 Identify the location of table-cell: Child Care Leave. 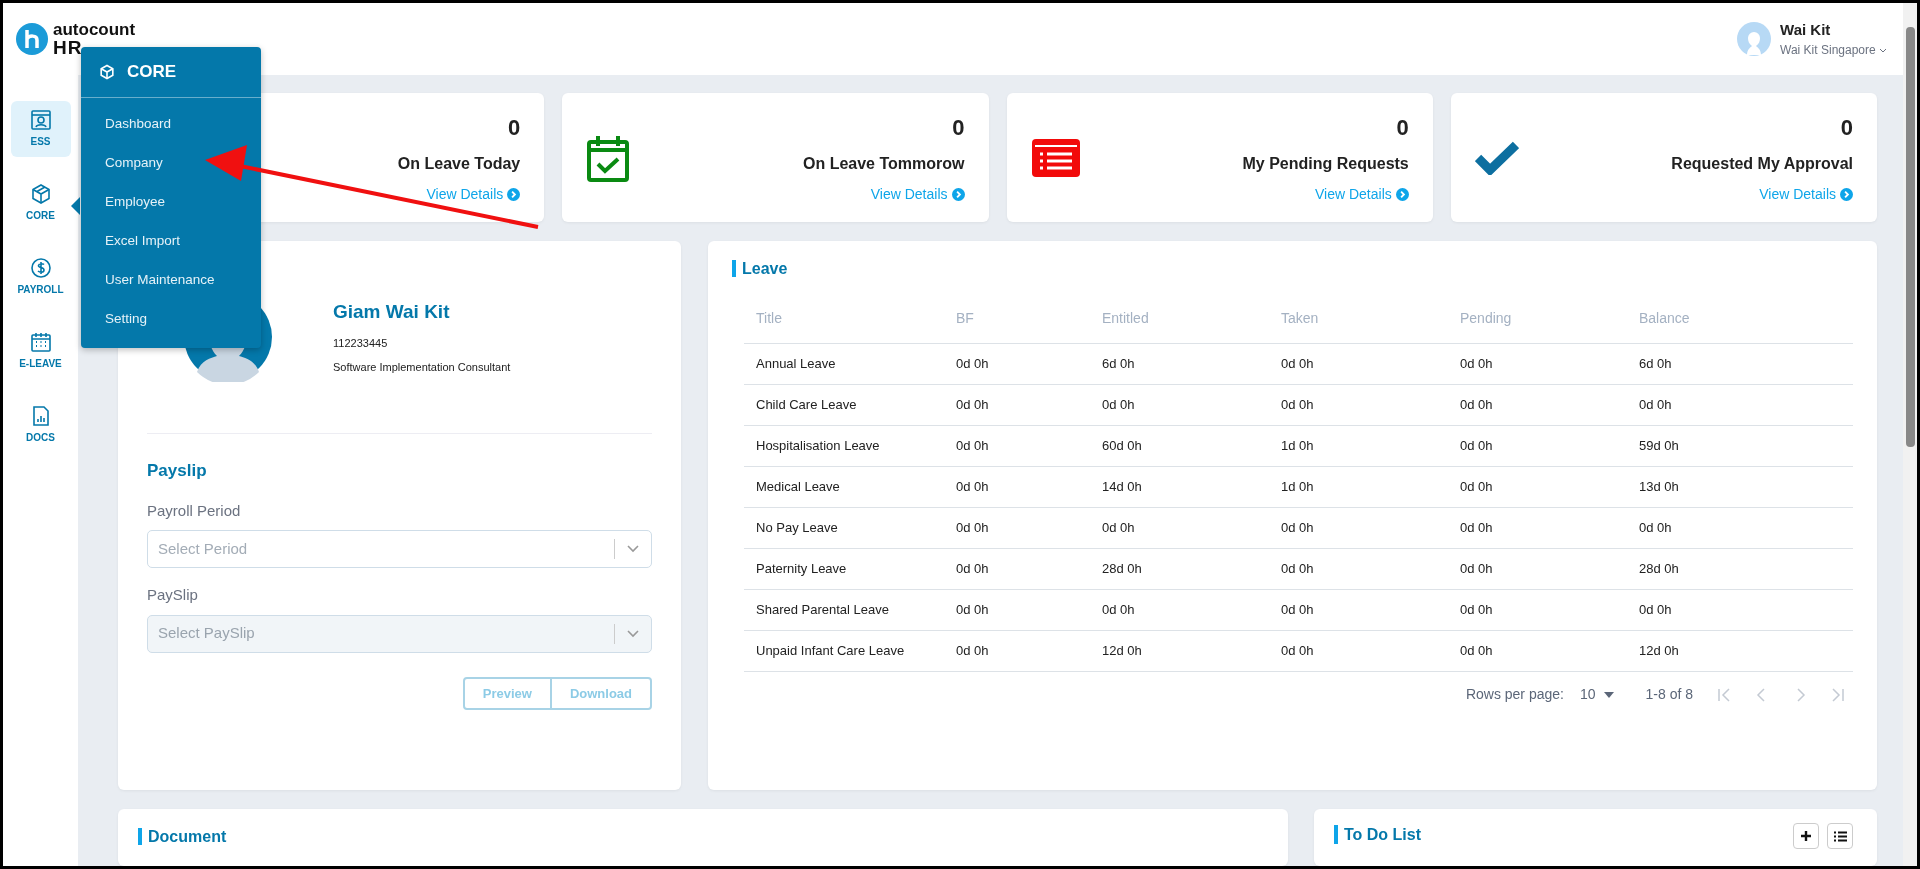
(844, 404).